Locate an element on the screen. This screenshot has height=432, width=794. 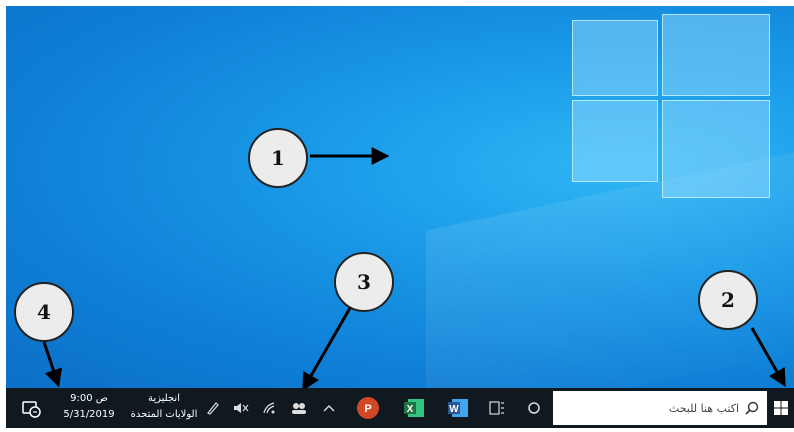
network-icon is located at coordinates (269, 408).